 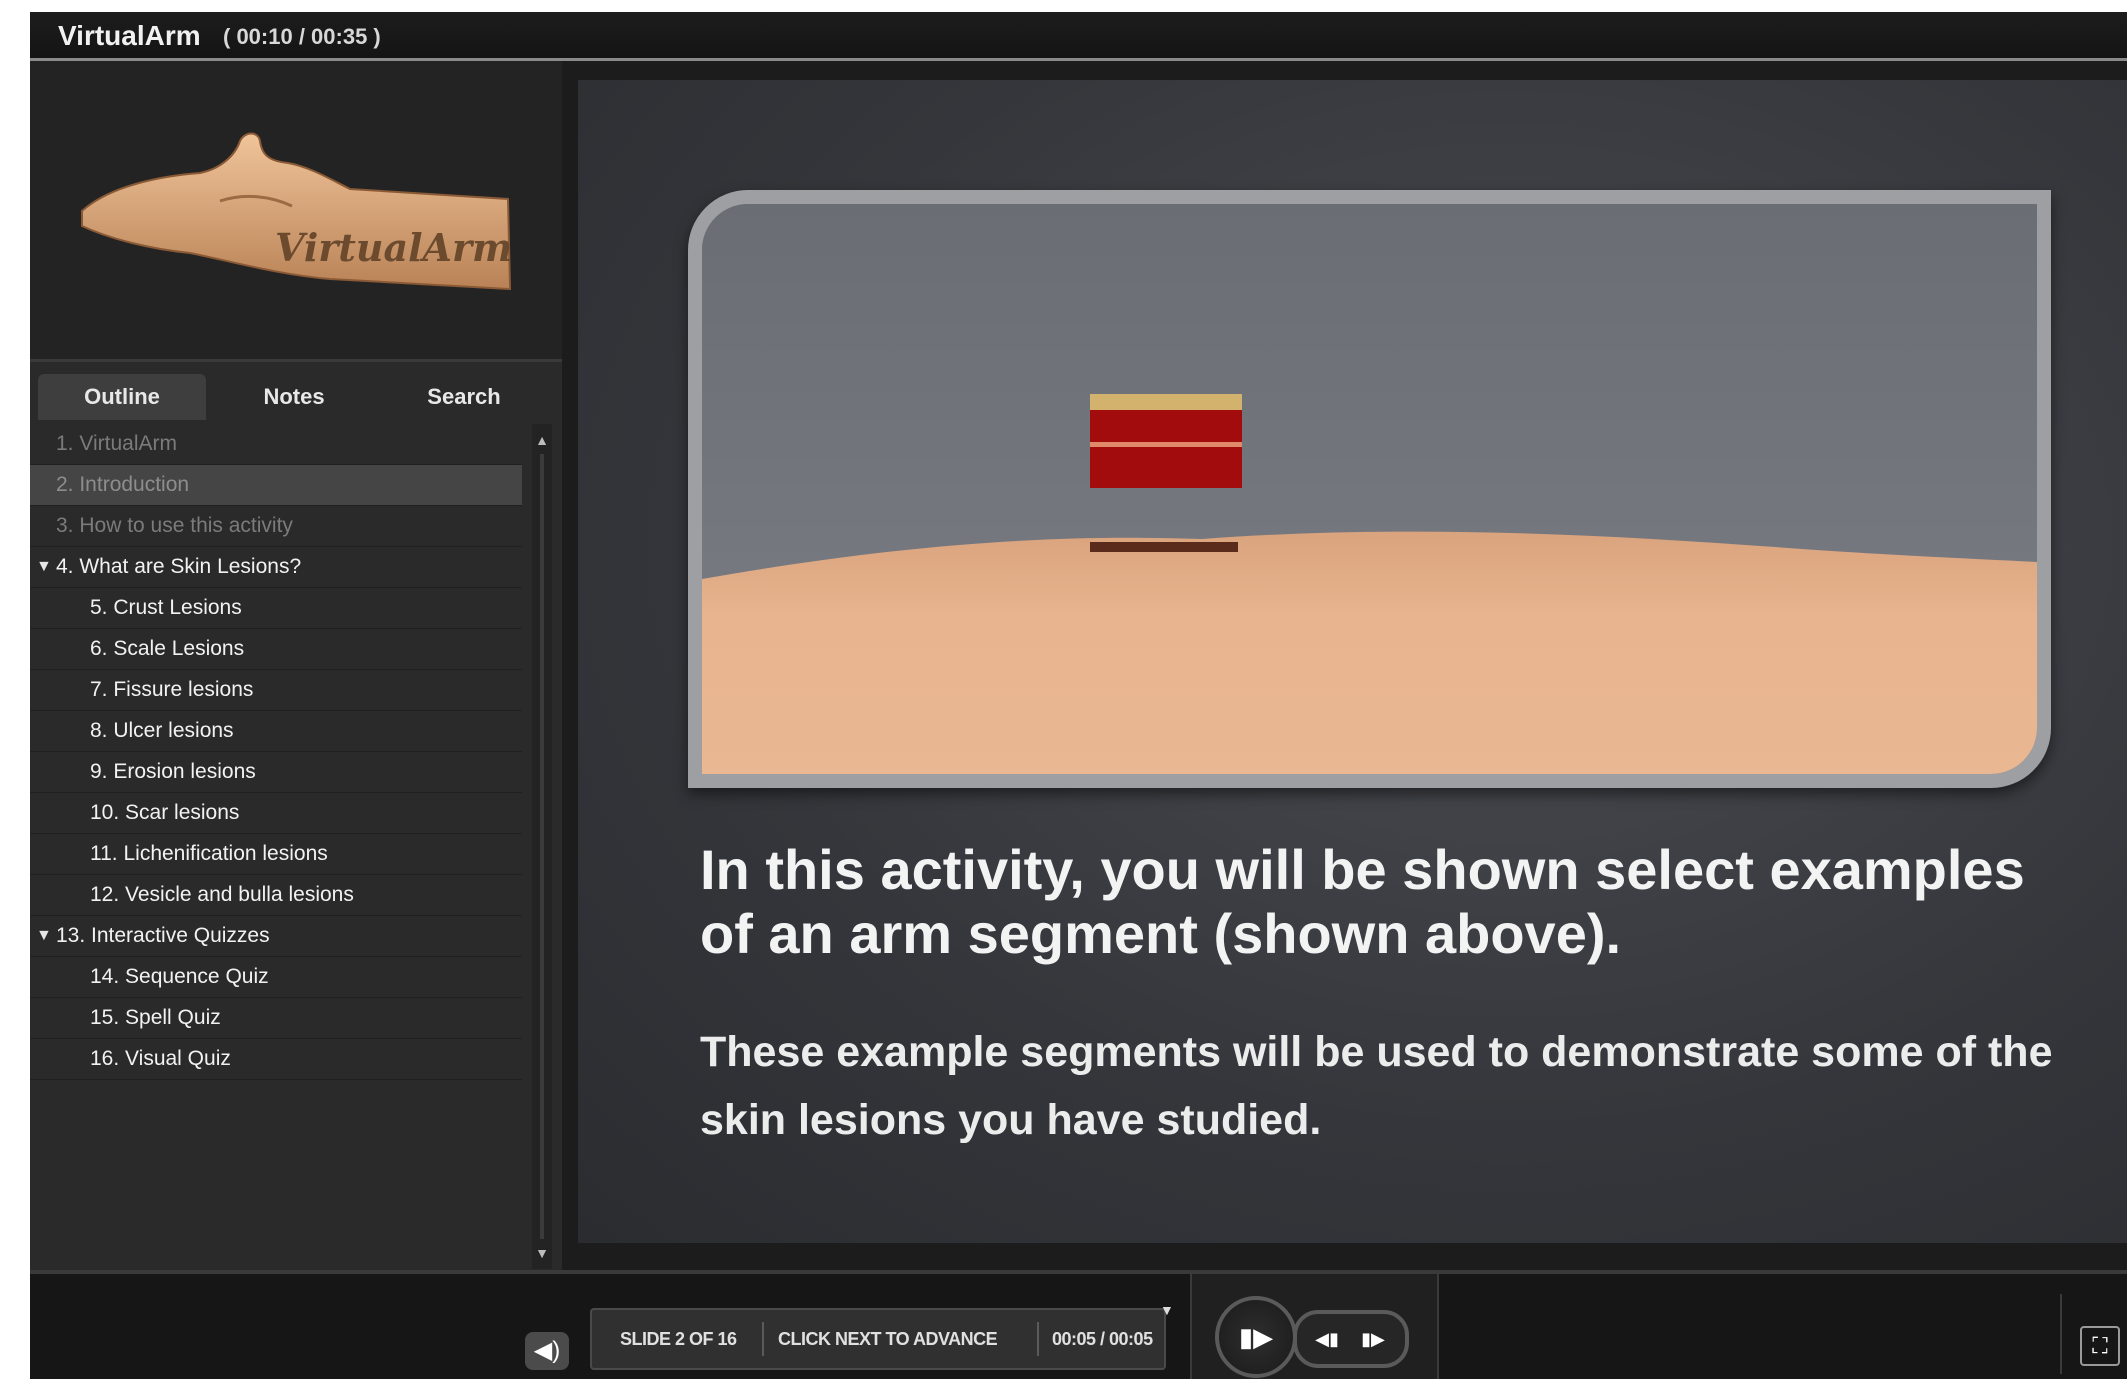 What do you see at coordinates (276, 731) in the screenshot?
I see `outline-item: 8. Ulcer lesions` at bounding box center [276, 731].